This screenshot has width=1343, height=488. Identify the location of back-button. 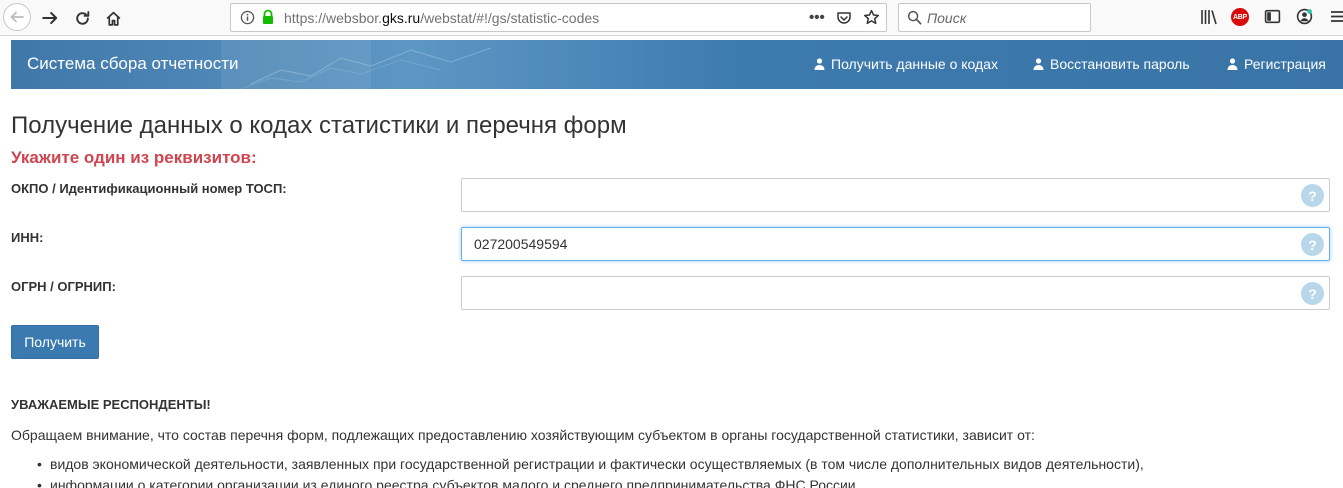
(17, 17).